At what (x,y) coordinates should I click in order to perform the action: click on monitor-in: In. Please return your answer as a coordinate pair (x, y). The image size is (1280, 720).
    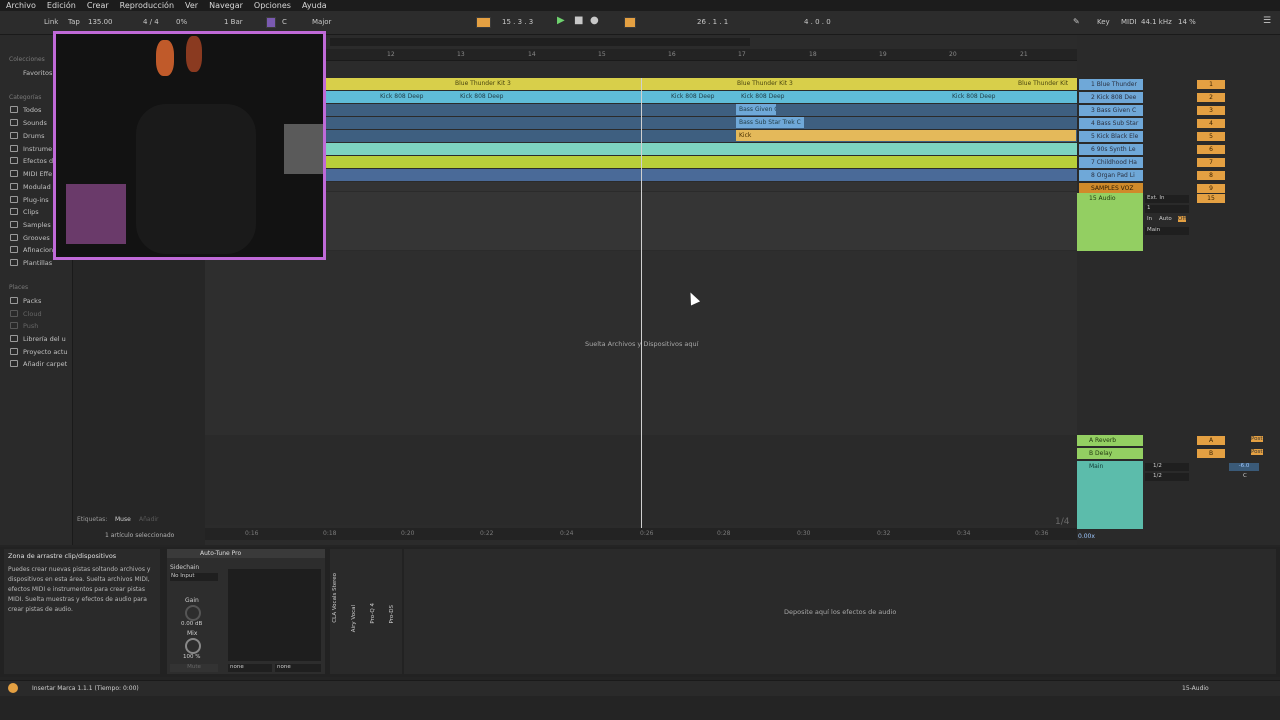
    Looking at the image, I should click on (1149, 219).